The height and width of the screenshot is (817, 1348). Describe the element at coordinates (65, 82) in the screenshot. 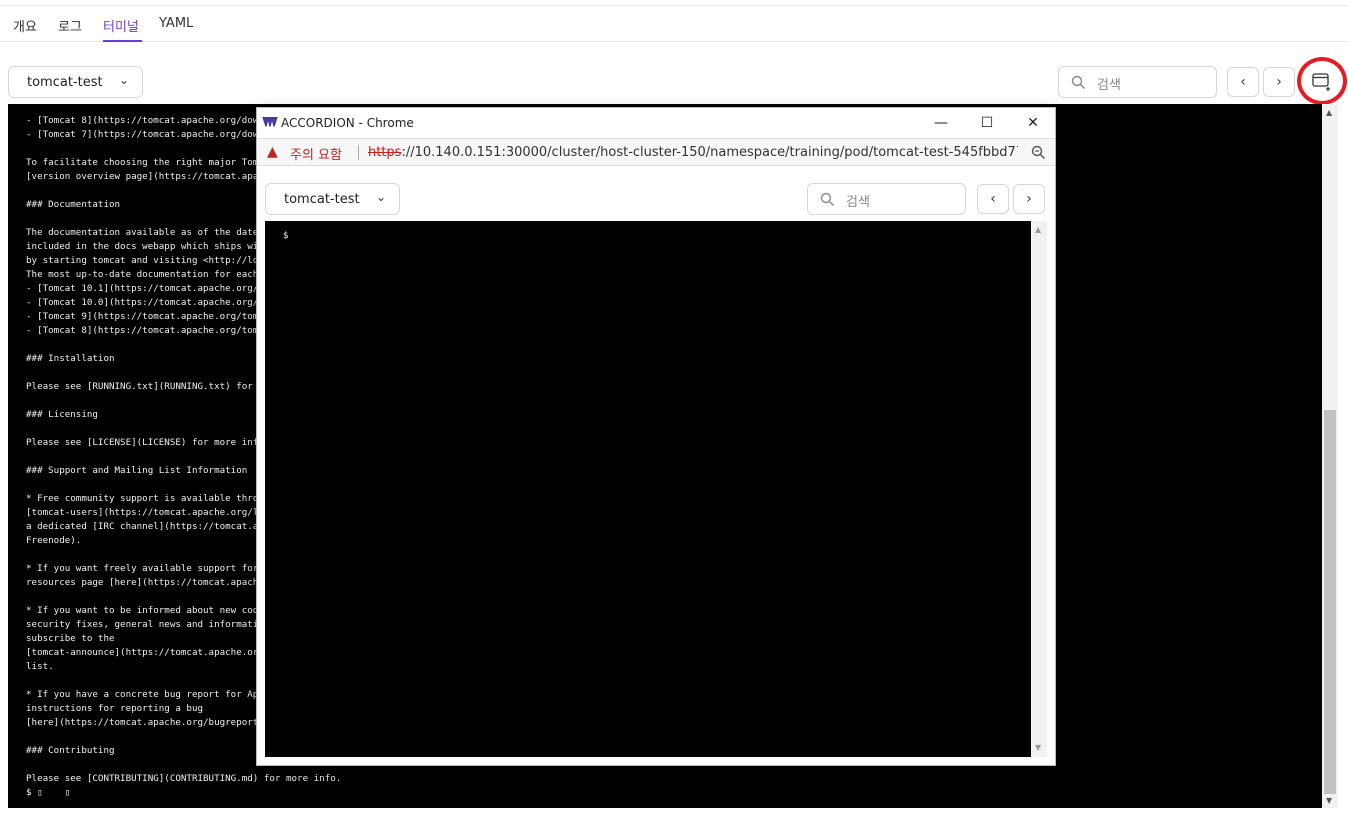

I see `container-select-value: tomcat-test` at that location.